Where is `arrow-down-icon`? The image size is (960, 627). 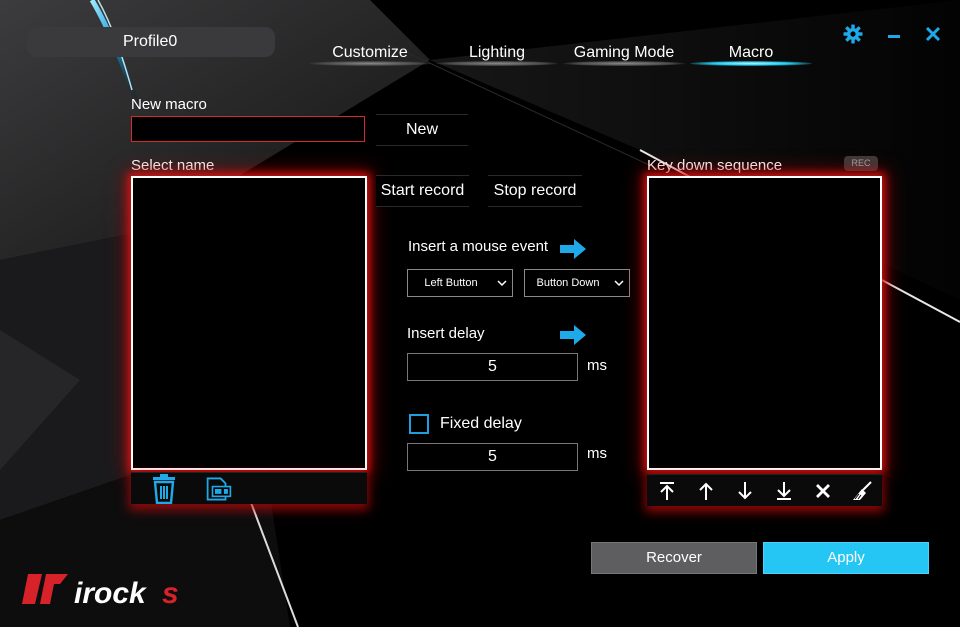
arrow-down-icon is located at coordinates (745, 491).